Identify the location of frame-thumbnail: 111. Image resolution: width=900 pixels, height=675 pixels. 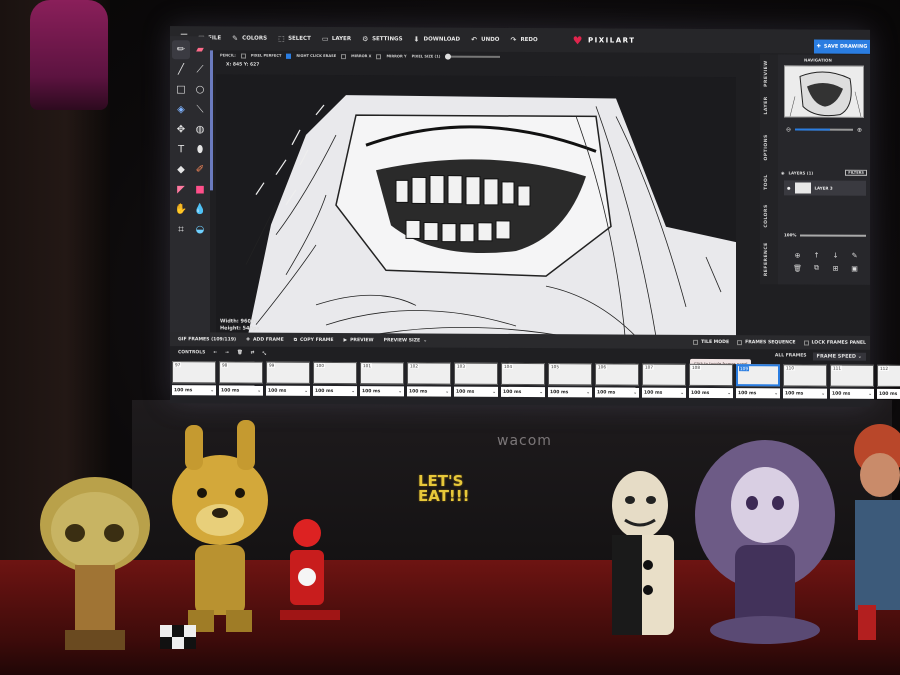
(852, 375).